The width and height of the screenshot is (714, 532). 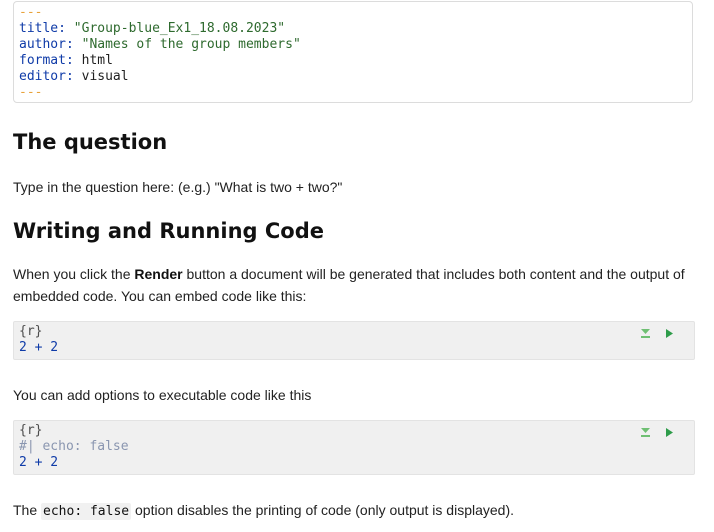 What do you see at coordinates (90, 142) in the screenshot?
I see `heading-the-question: The question` at bounding box center [90, 142].